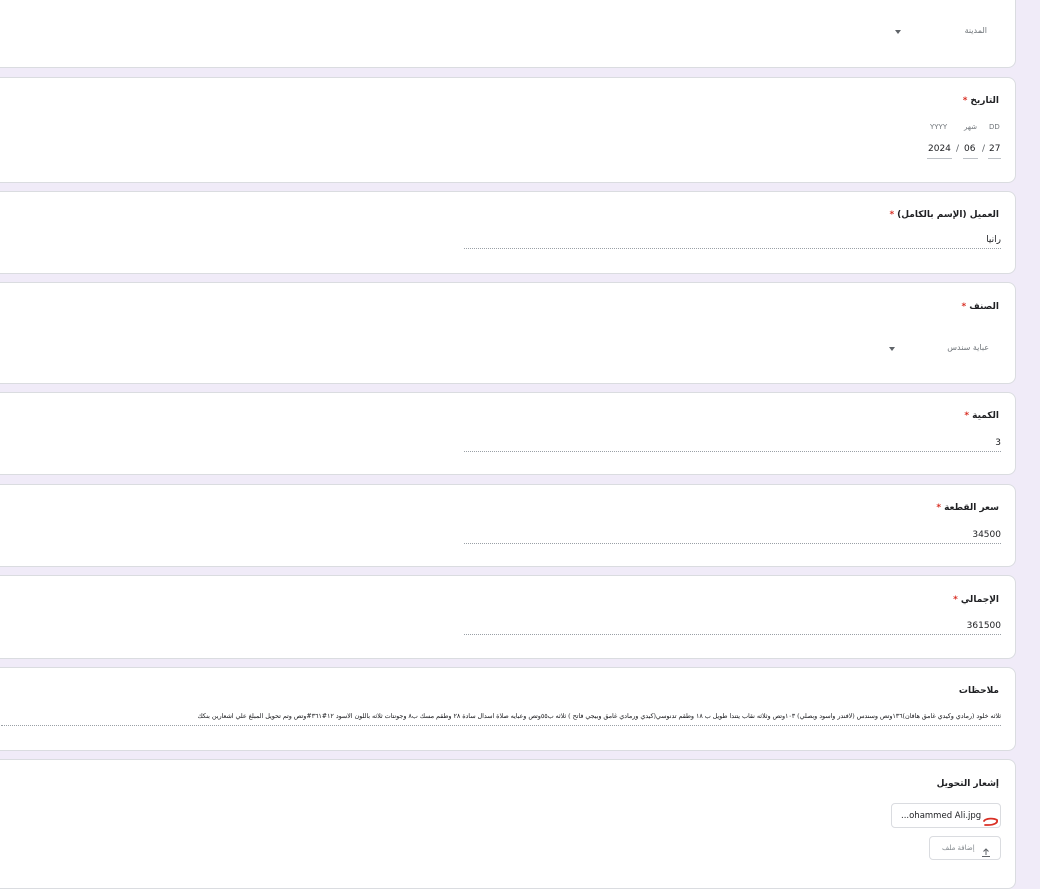 This screenshot has height=889, width=1040. Describe the element at coordinates (978, 691) in the screenshot. I see `notes-title: ملاحظات` at that location.